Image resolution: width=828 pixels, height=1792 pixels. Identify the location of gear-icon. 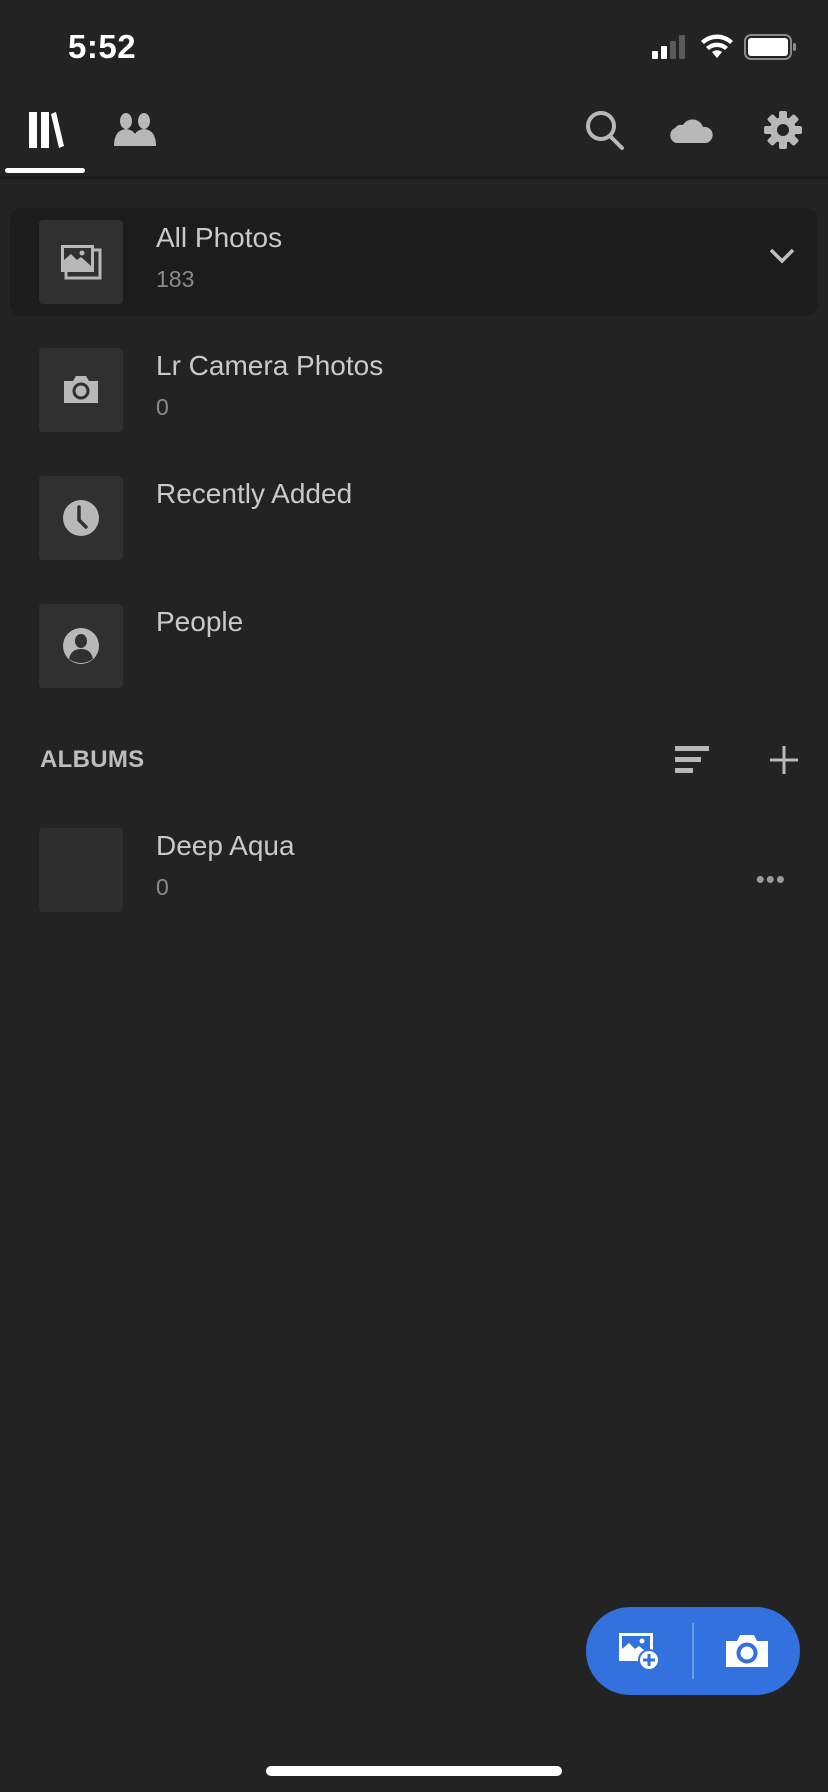
(783, 130).